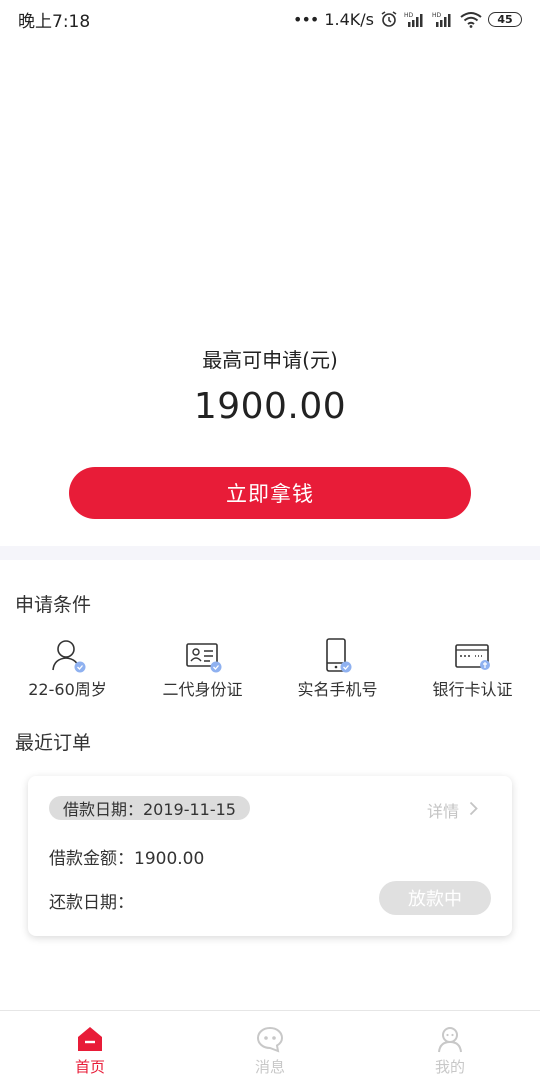 This screenshot has height=1080, width=540. I want to click on bottom-nav: 首页 消息 我的, so click(270, 1045).